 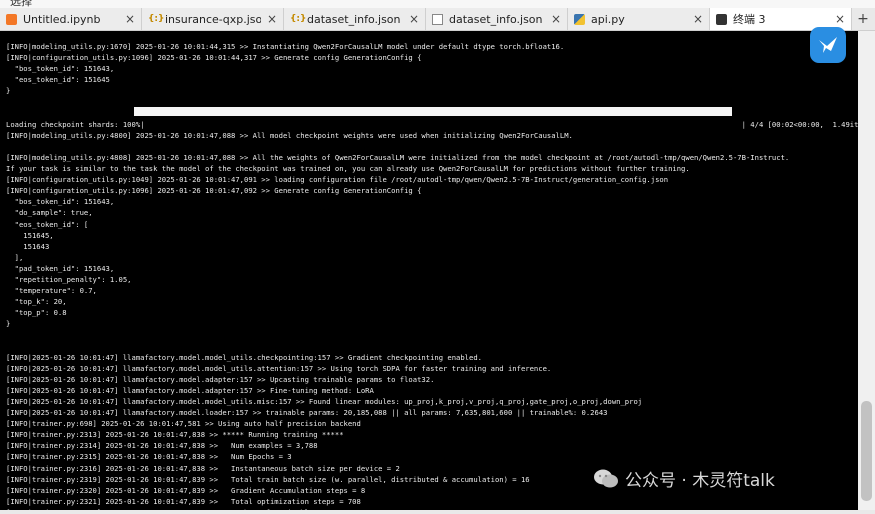 I want to click on tab-label: Untitled.ipynb, so click(x=62, y=19).